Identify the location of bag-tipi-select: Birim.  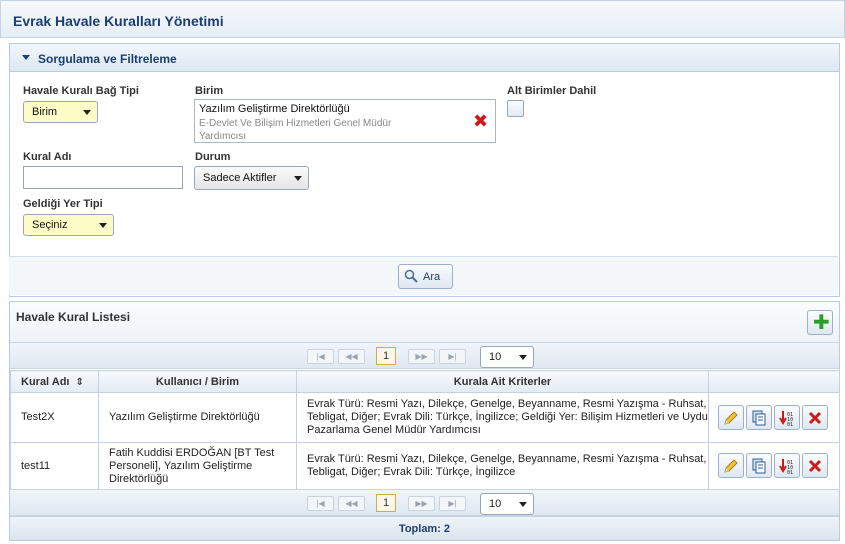
(60, 112).